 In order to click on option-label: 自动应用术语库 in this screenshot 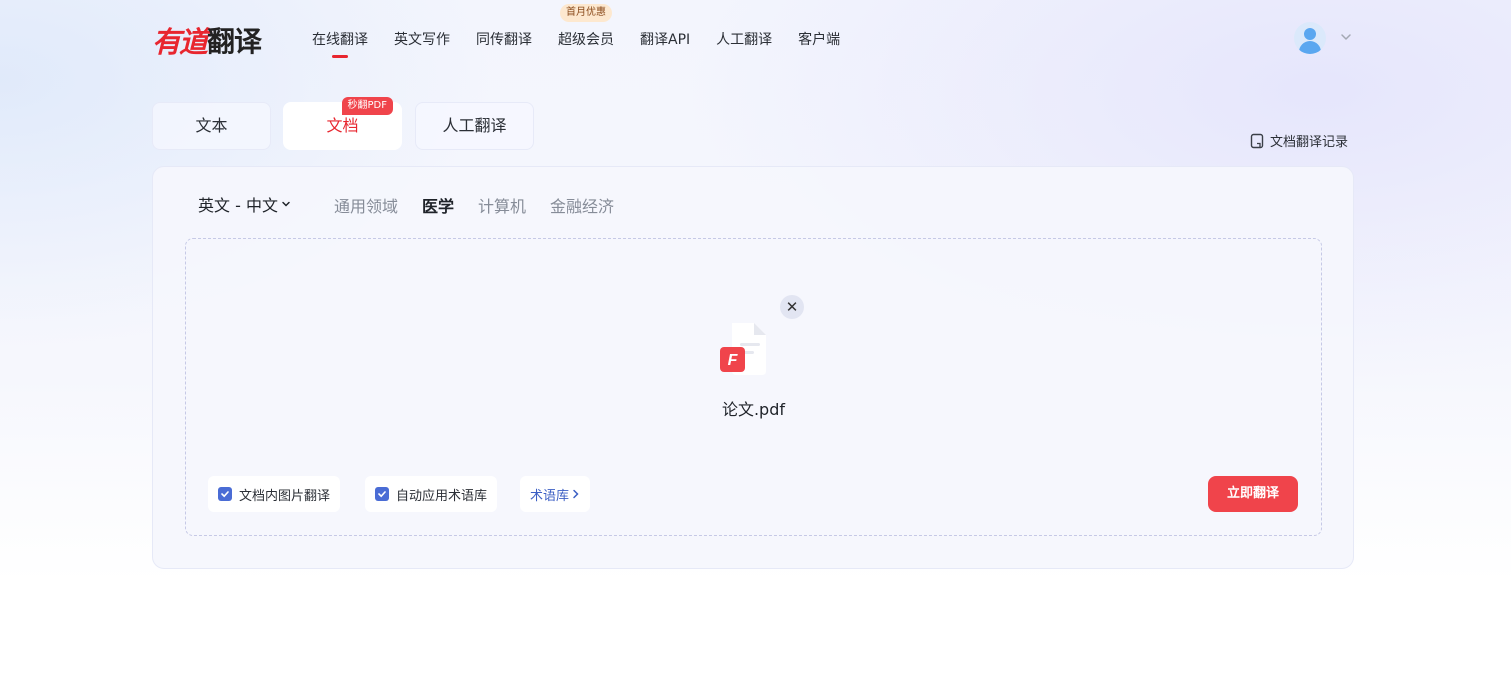, I will do `click(442, 496)`.